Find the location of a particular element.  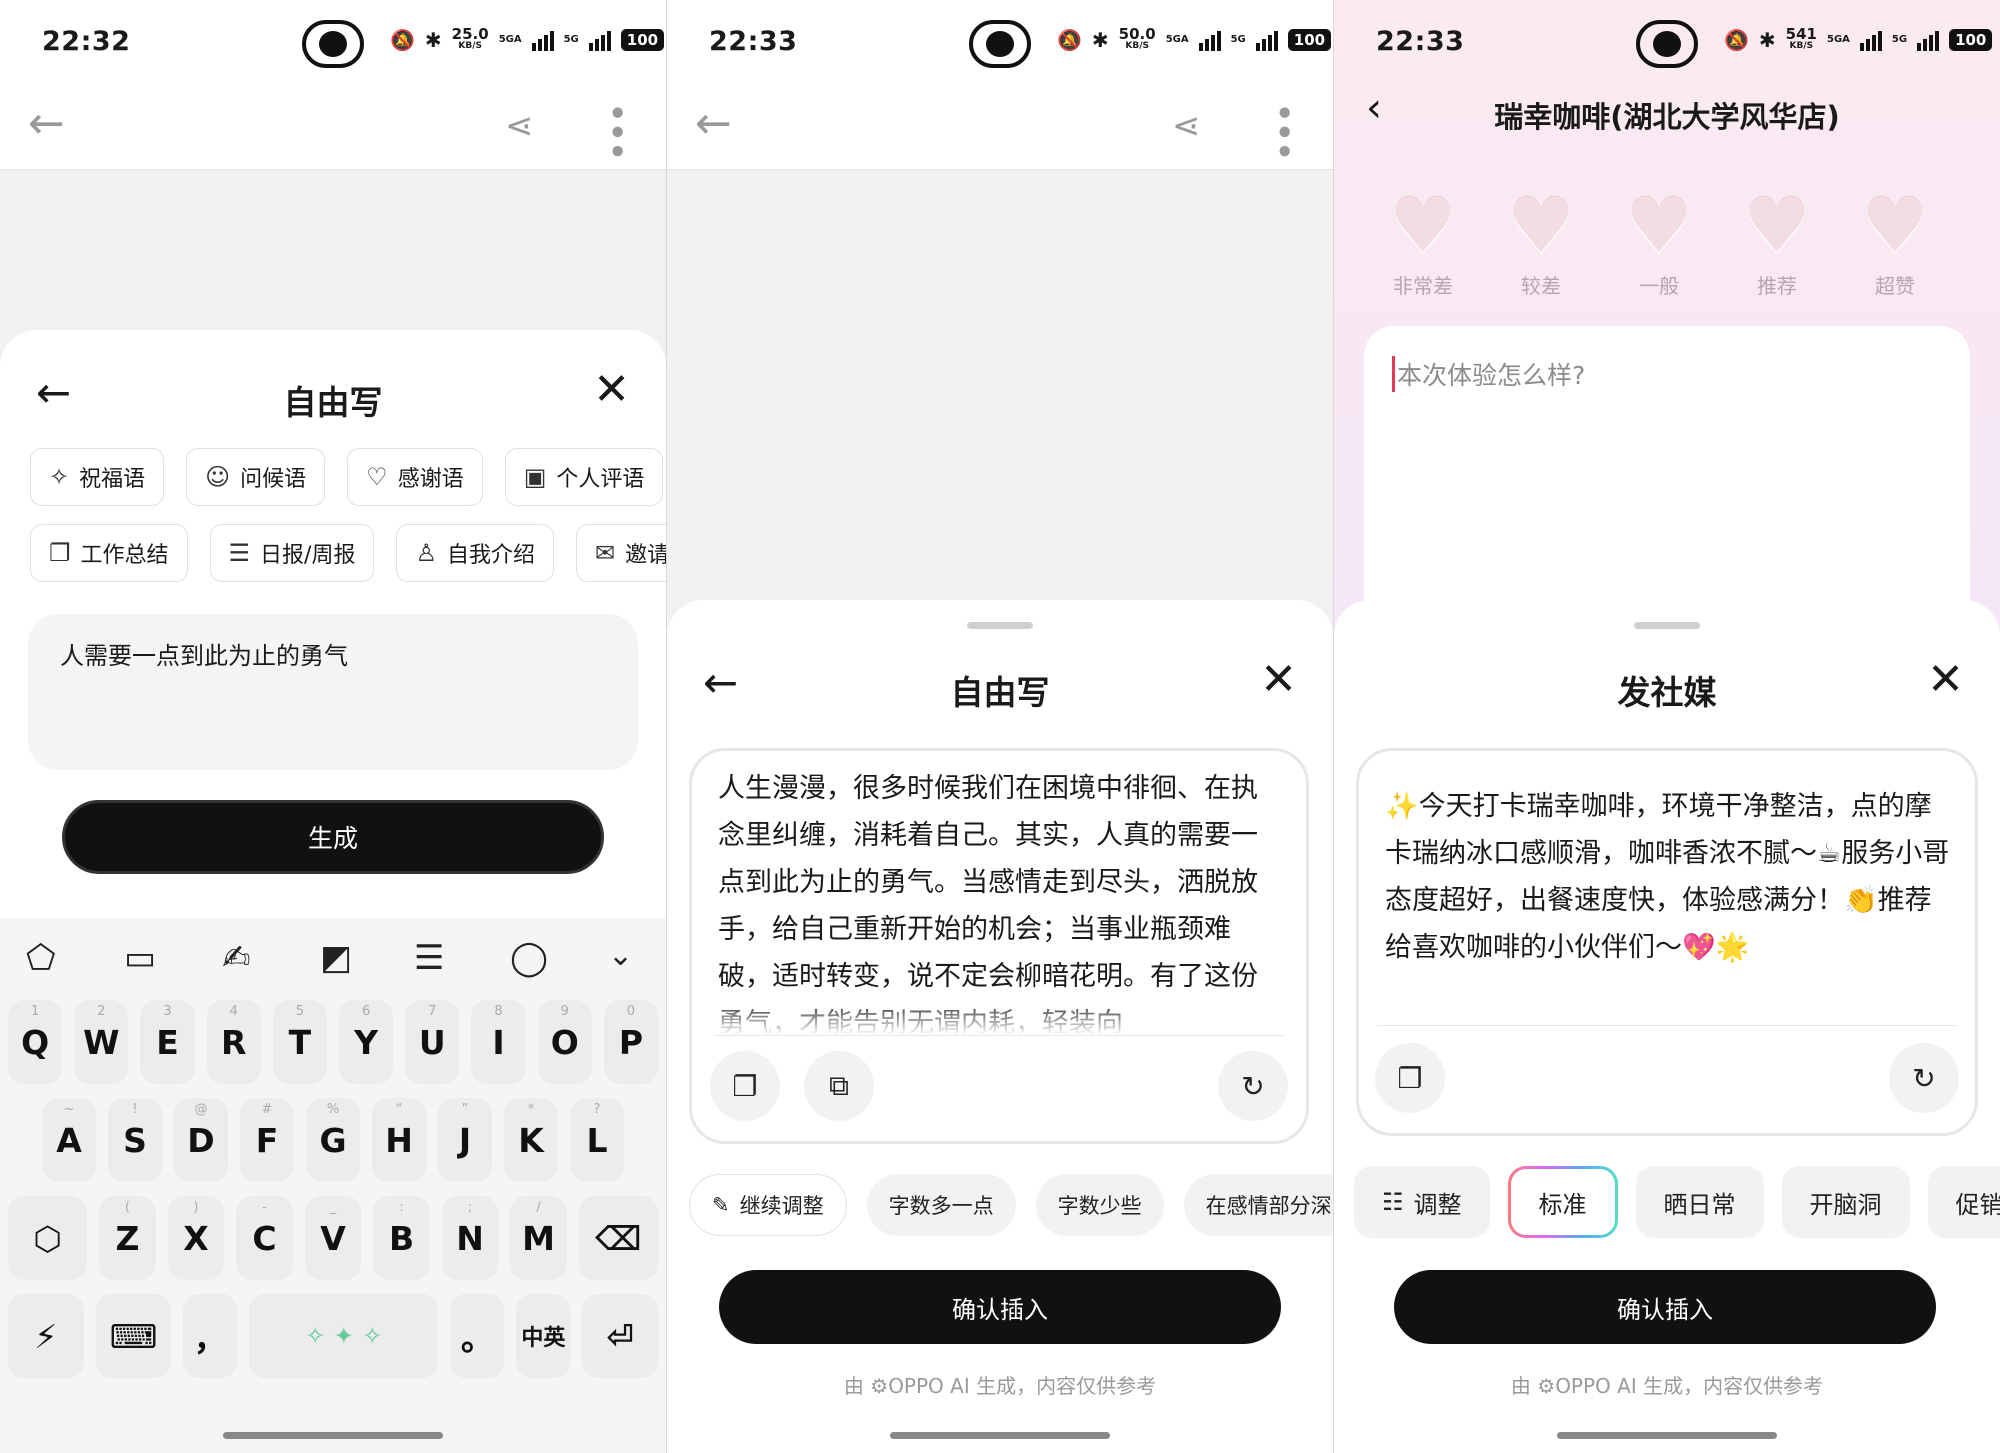

chip-brainstorm: 开脑洞 is located at coordinates (1845, 1202).